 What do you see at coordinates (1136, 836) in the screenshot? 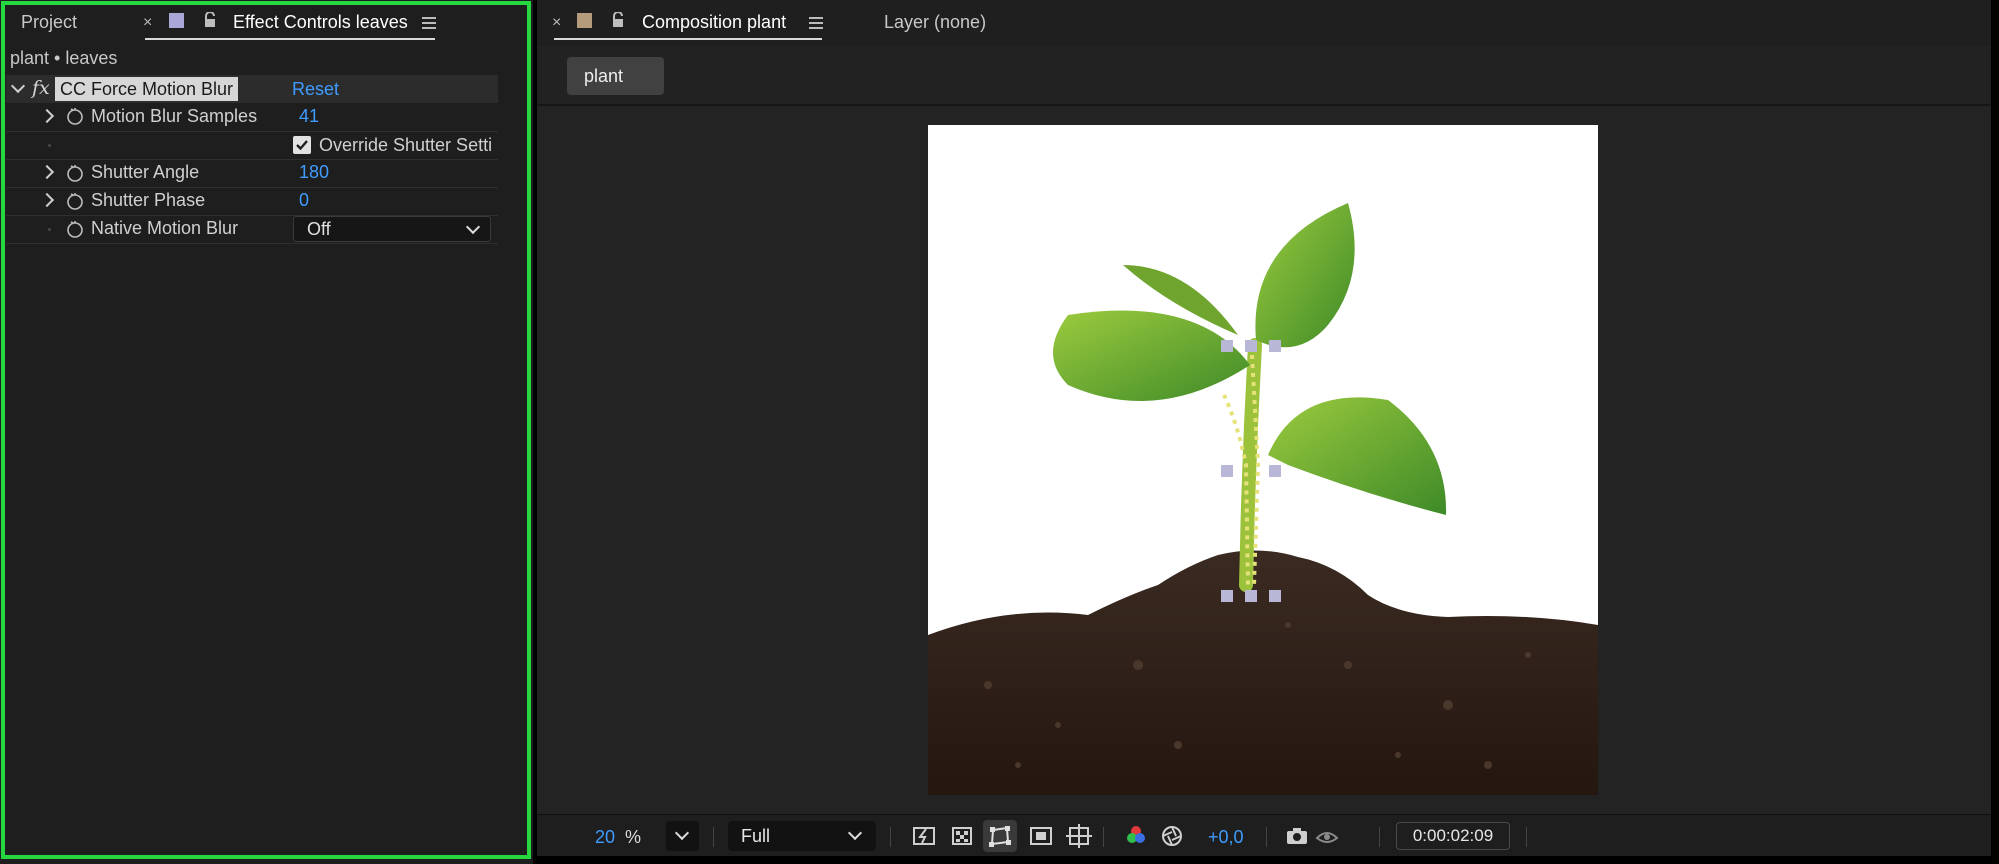
I see `channel-rgb-icon` at bounding box center [1136, 836].